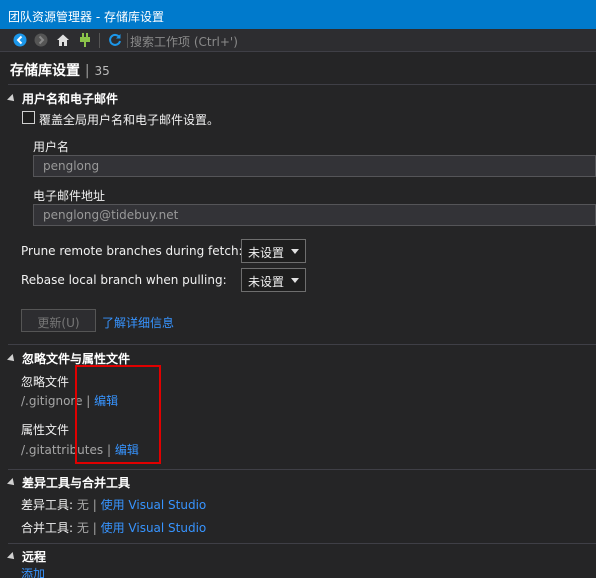  What do you see at coordinates (51, 147) in the screenshot?
I see `username-label: 用户名` at bounding box center [51, 147].